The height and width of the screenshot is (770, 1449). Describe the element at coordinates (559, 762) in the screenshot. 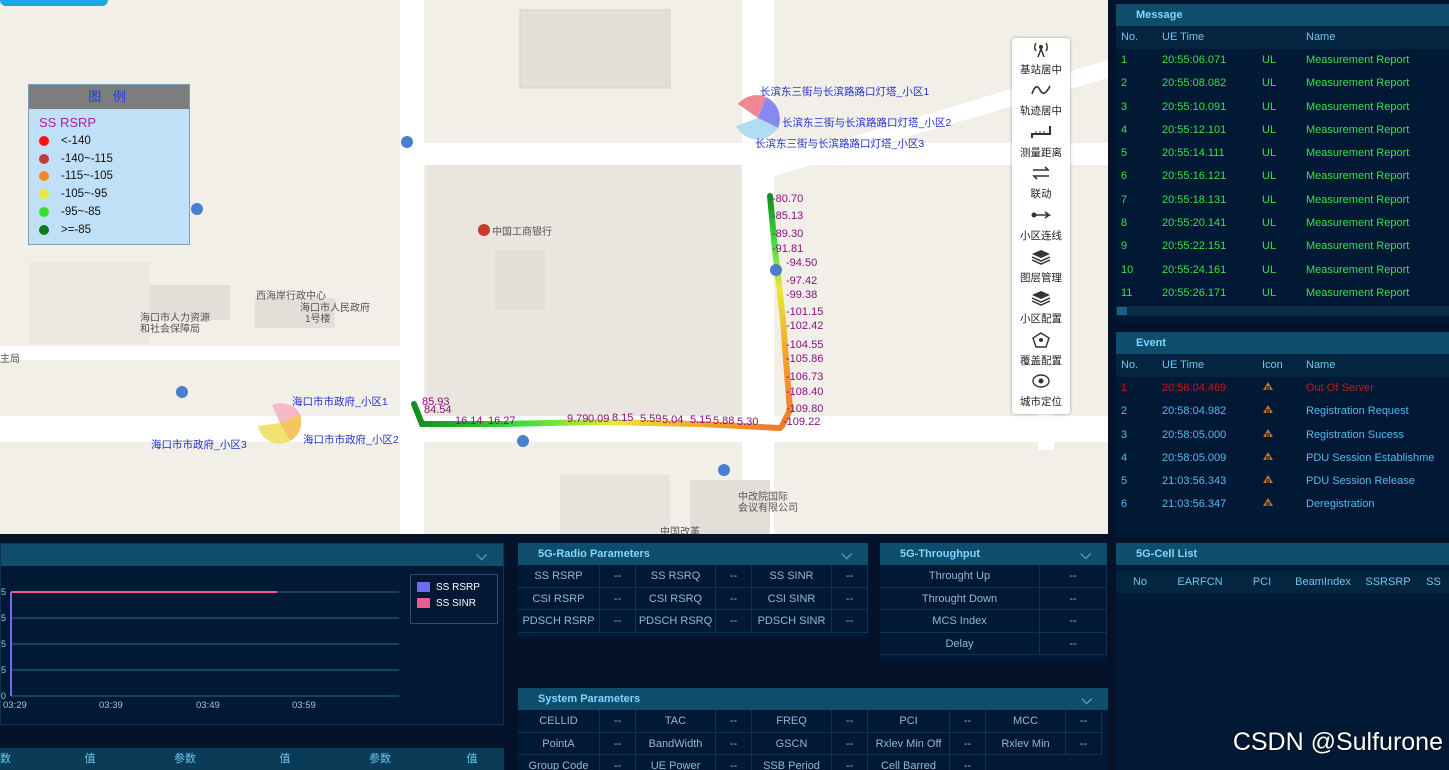

I see `param-label: Group Code` at that location.